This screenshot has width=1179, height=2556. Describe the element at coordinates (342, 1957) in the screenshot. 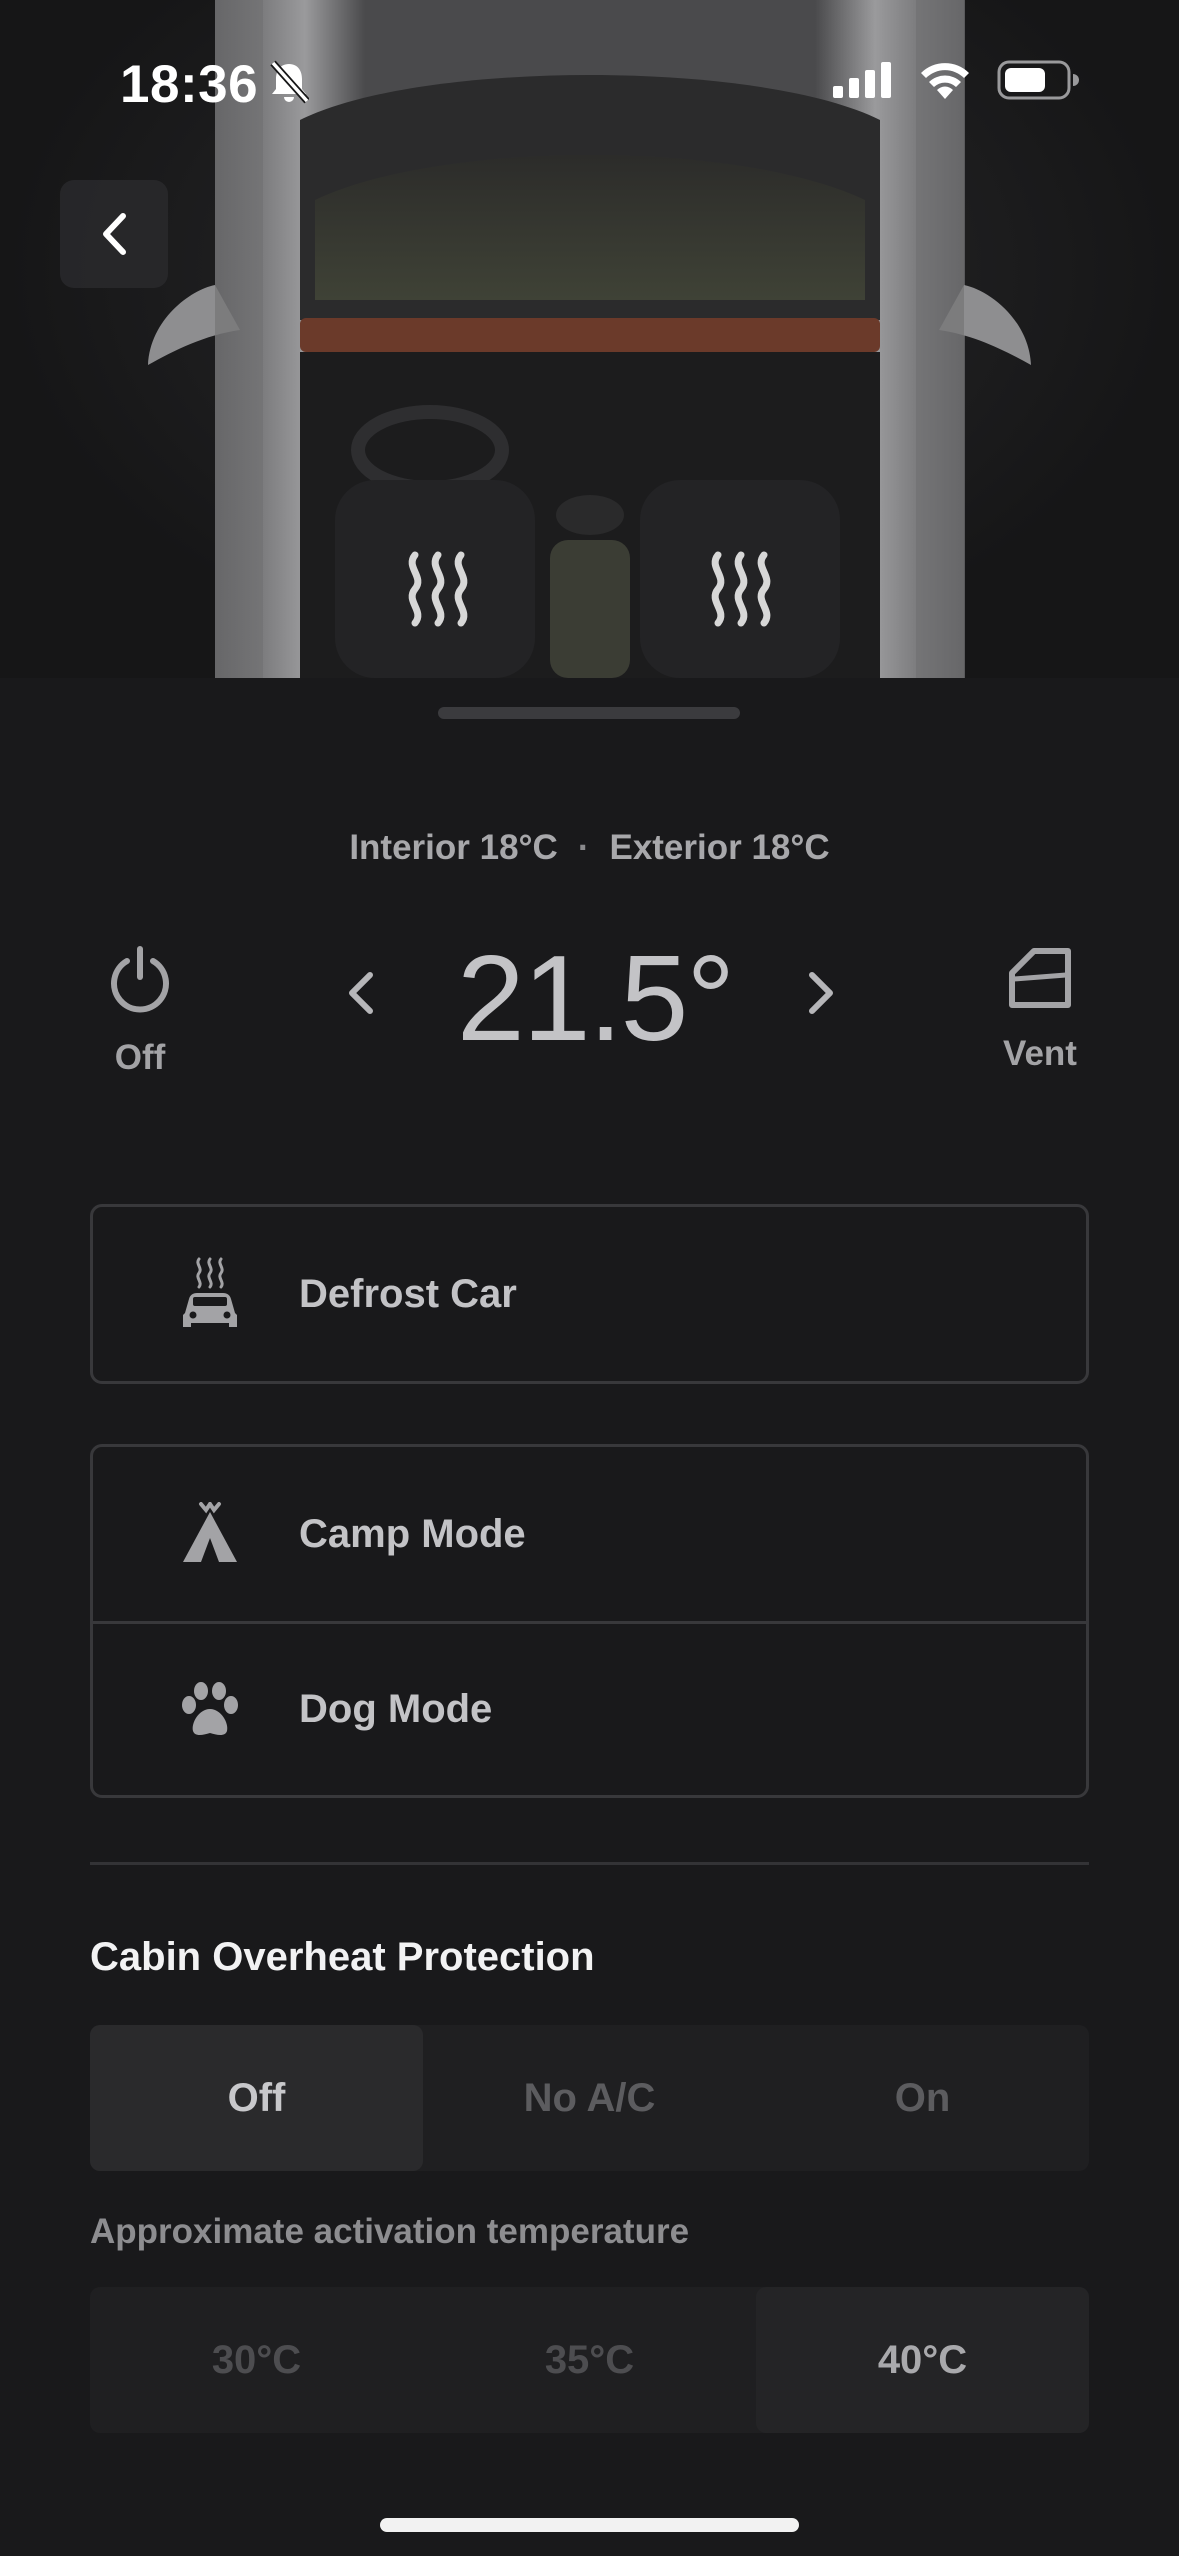

I see `cabin-overheat-title: Cabin Overheat Protection` at that location.